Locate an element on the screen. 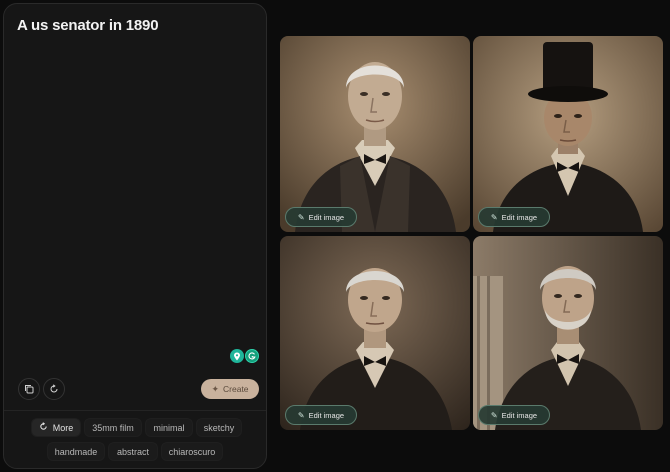 Image resolution: width=670 pixels, height=472 pixels. copy-button is located at coordinates (29, 389).